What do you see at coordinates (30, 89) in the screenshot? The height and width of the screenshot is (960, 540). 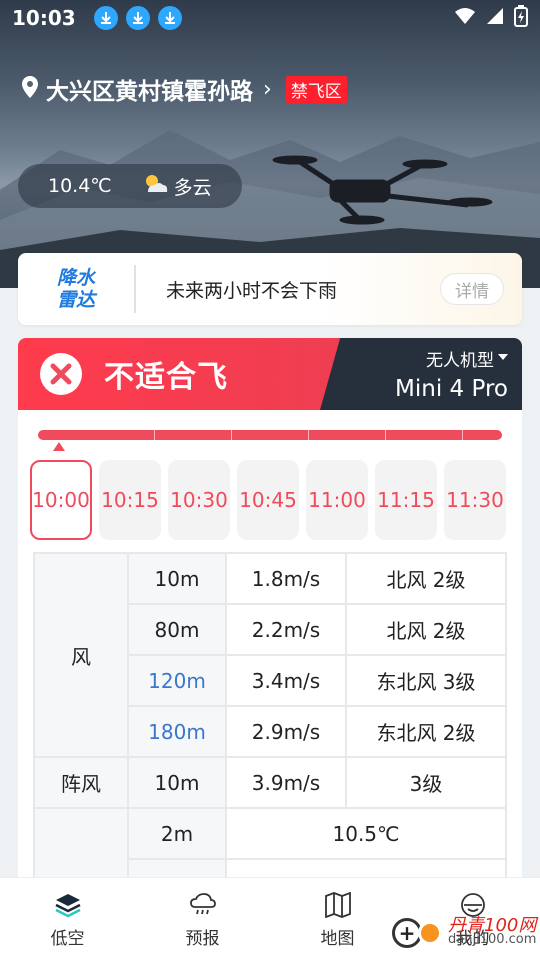 I see `location-pin-icon` at bounding box center [30, 89].